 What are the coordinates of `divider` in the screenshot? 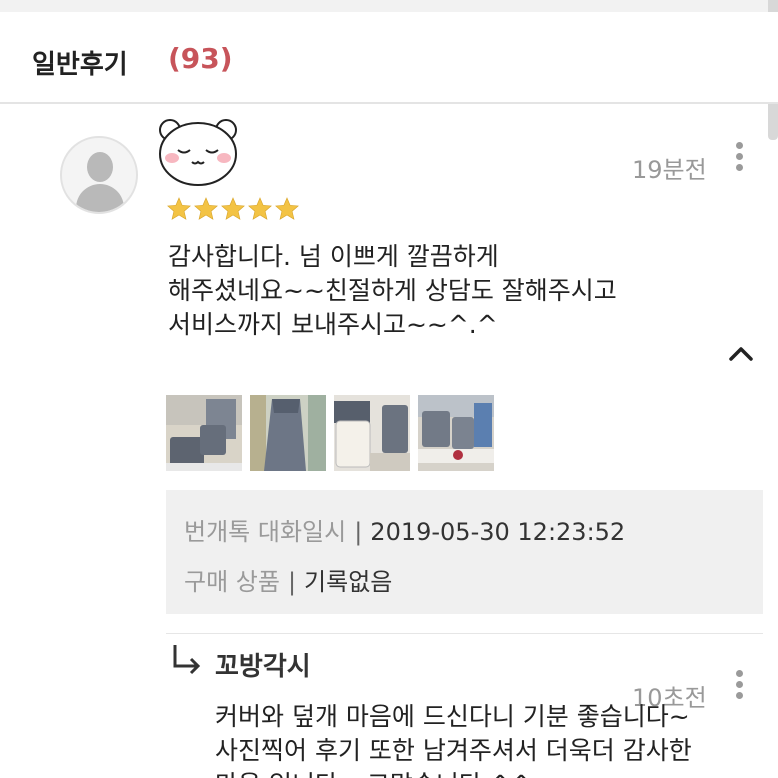 It's located at (464, 633).